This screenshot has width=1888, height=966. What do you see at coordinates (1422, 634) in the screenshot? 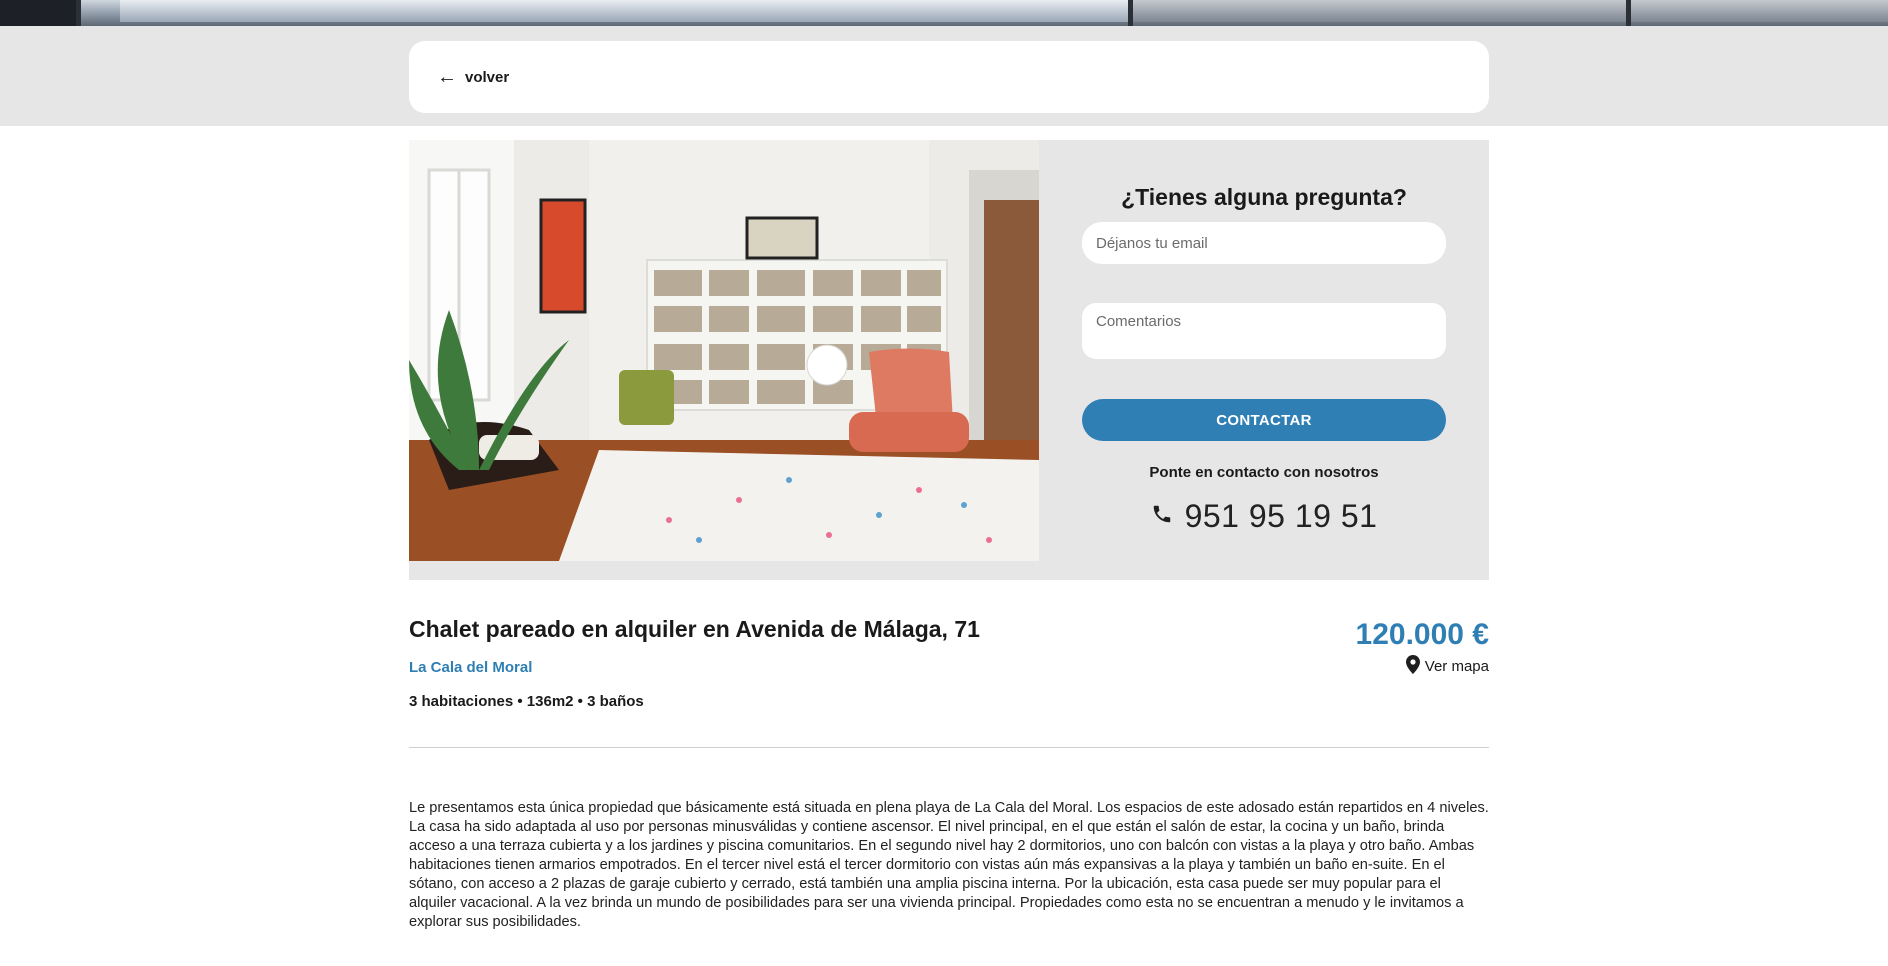
I see `listing-price: 120.000 €` at bounding box center [1422, 634].